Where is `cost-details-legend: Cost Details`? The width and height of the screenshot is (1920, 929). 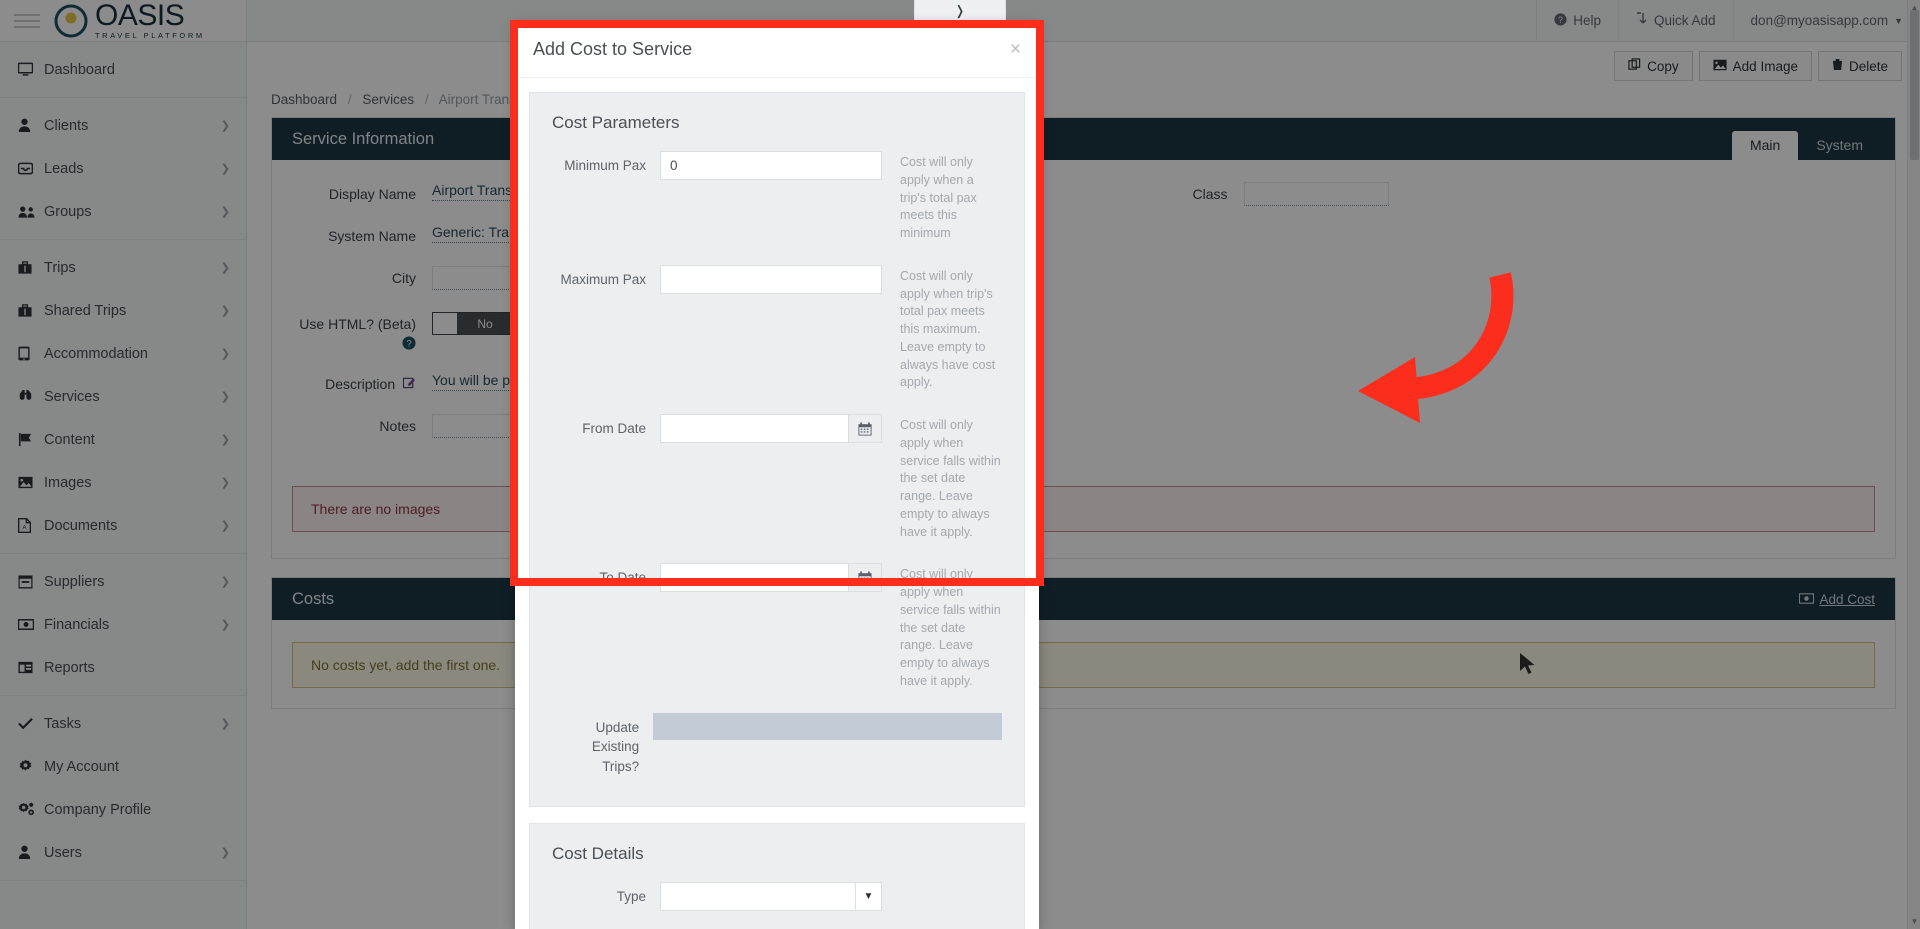
cost-details-legend: Cost Details is located at coordinates (598, 854).